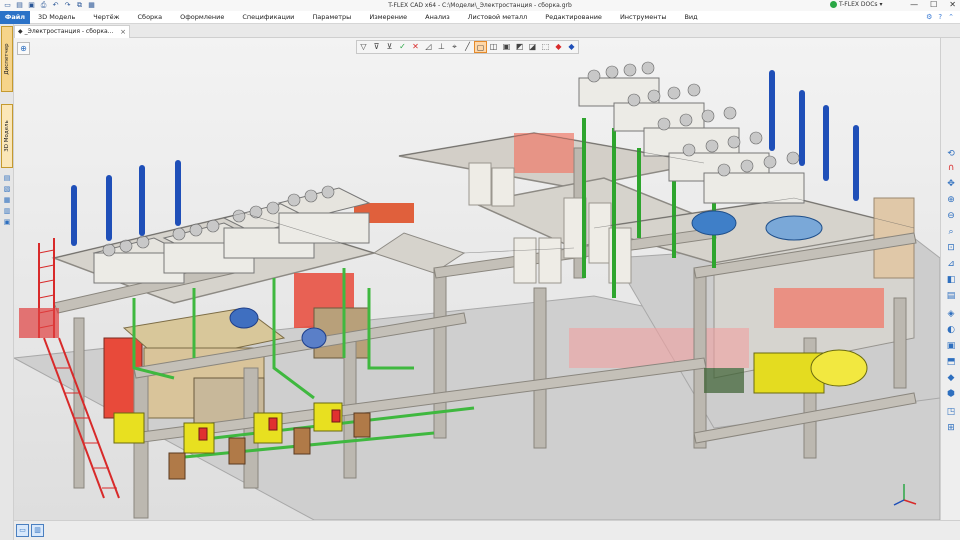 This screenshot has height=540, width=960. I want to click on tab-specifications: Спецификации, so click(273, 17).